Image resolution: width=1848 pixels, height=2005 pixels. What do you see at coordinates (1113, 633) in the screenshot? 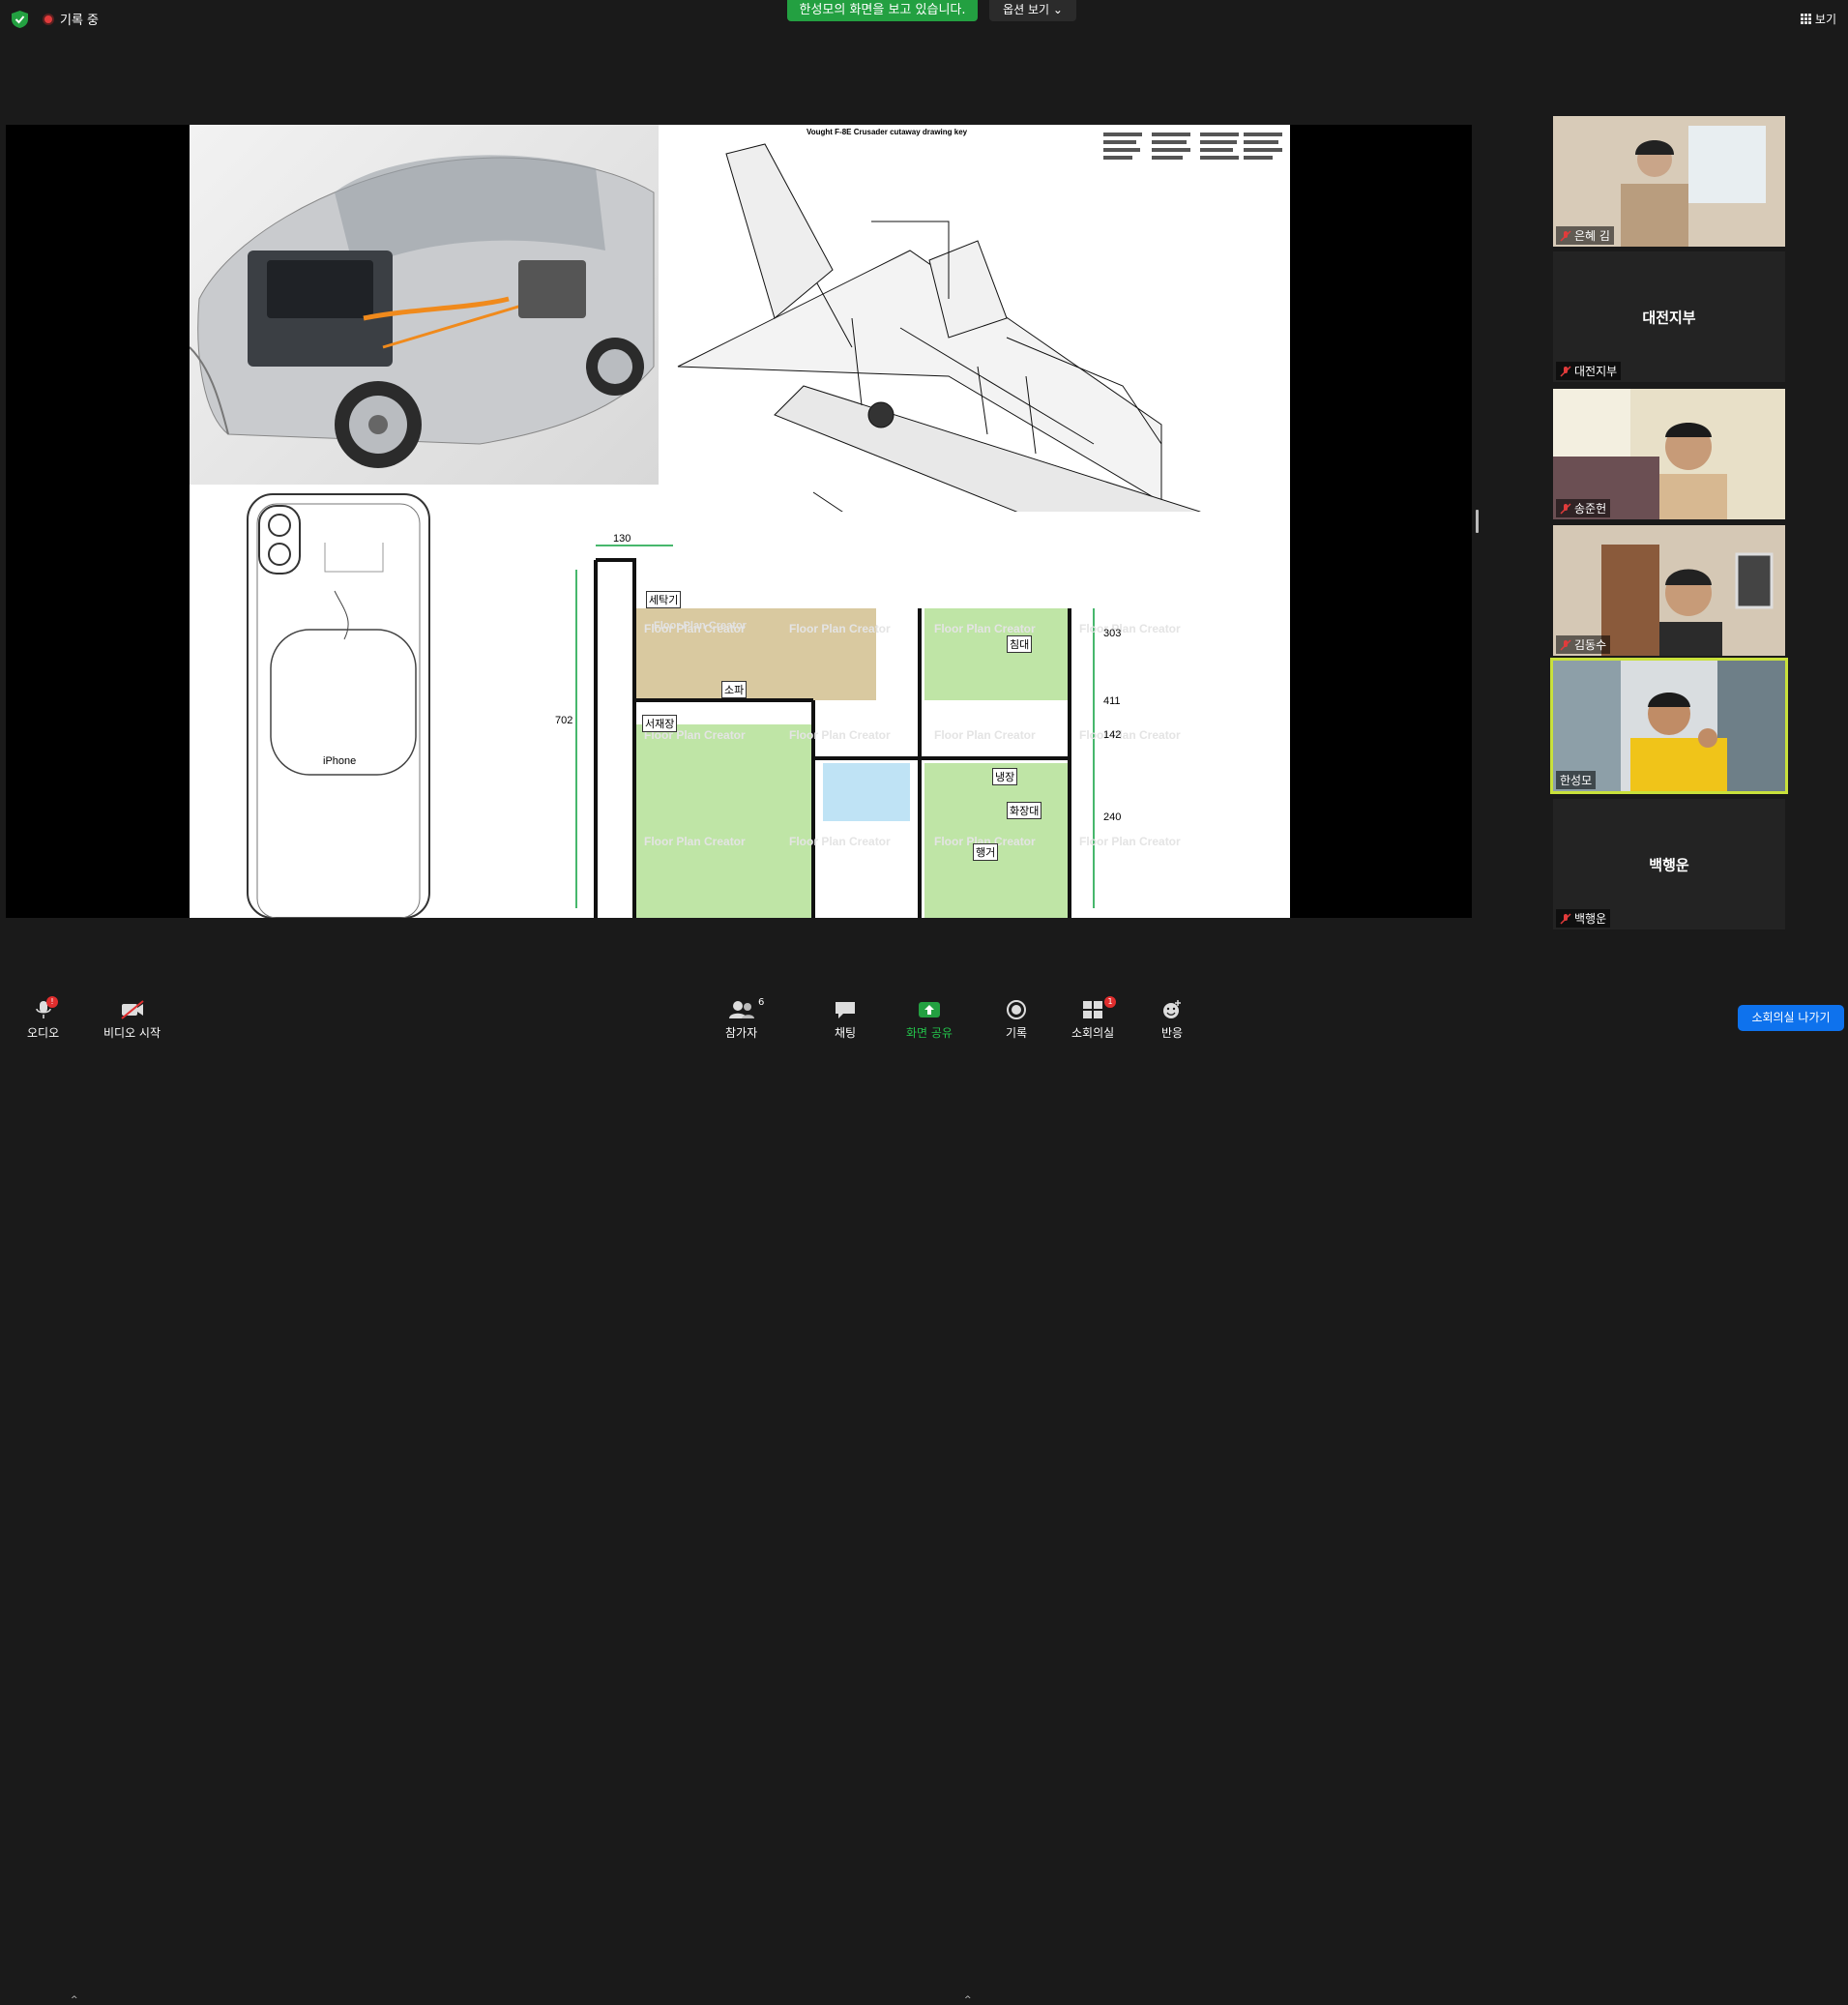
I see `plan-dim-303: 303` at bounding box center [1113, 633].